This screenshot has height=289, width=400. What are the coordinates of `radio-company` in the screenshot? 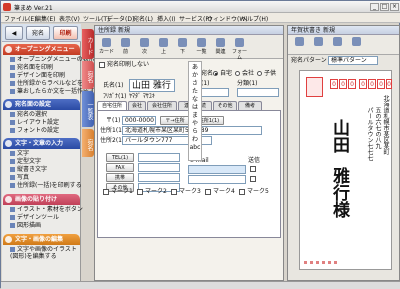 It's located at (237, 73).